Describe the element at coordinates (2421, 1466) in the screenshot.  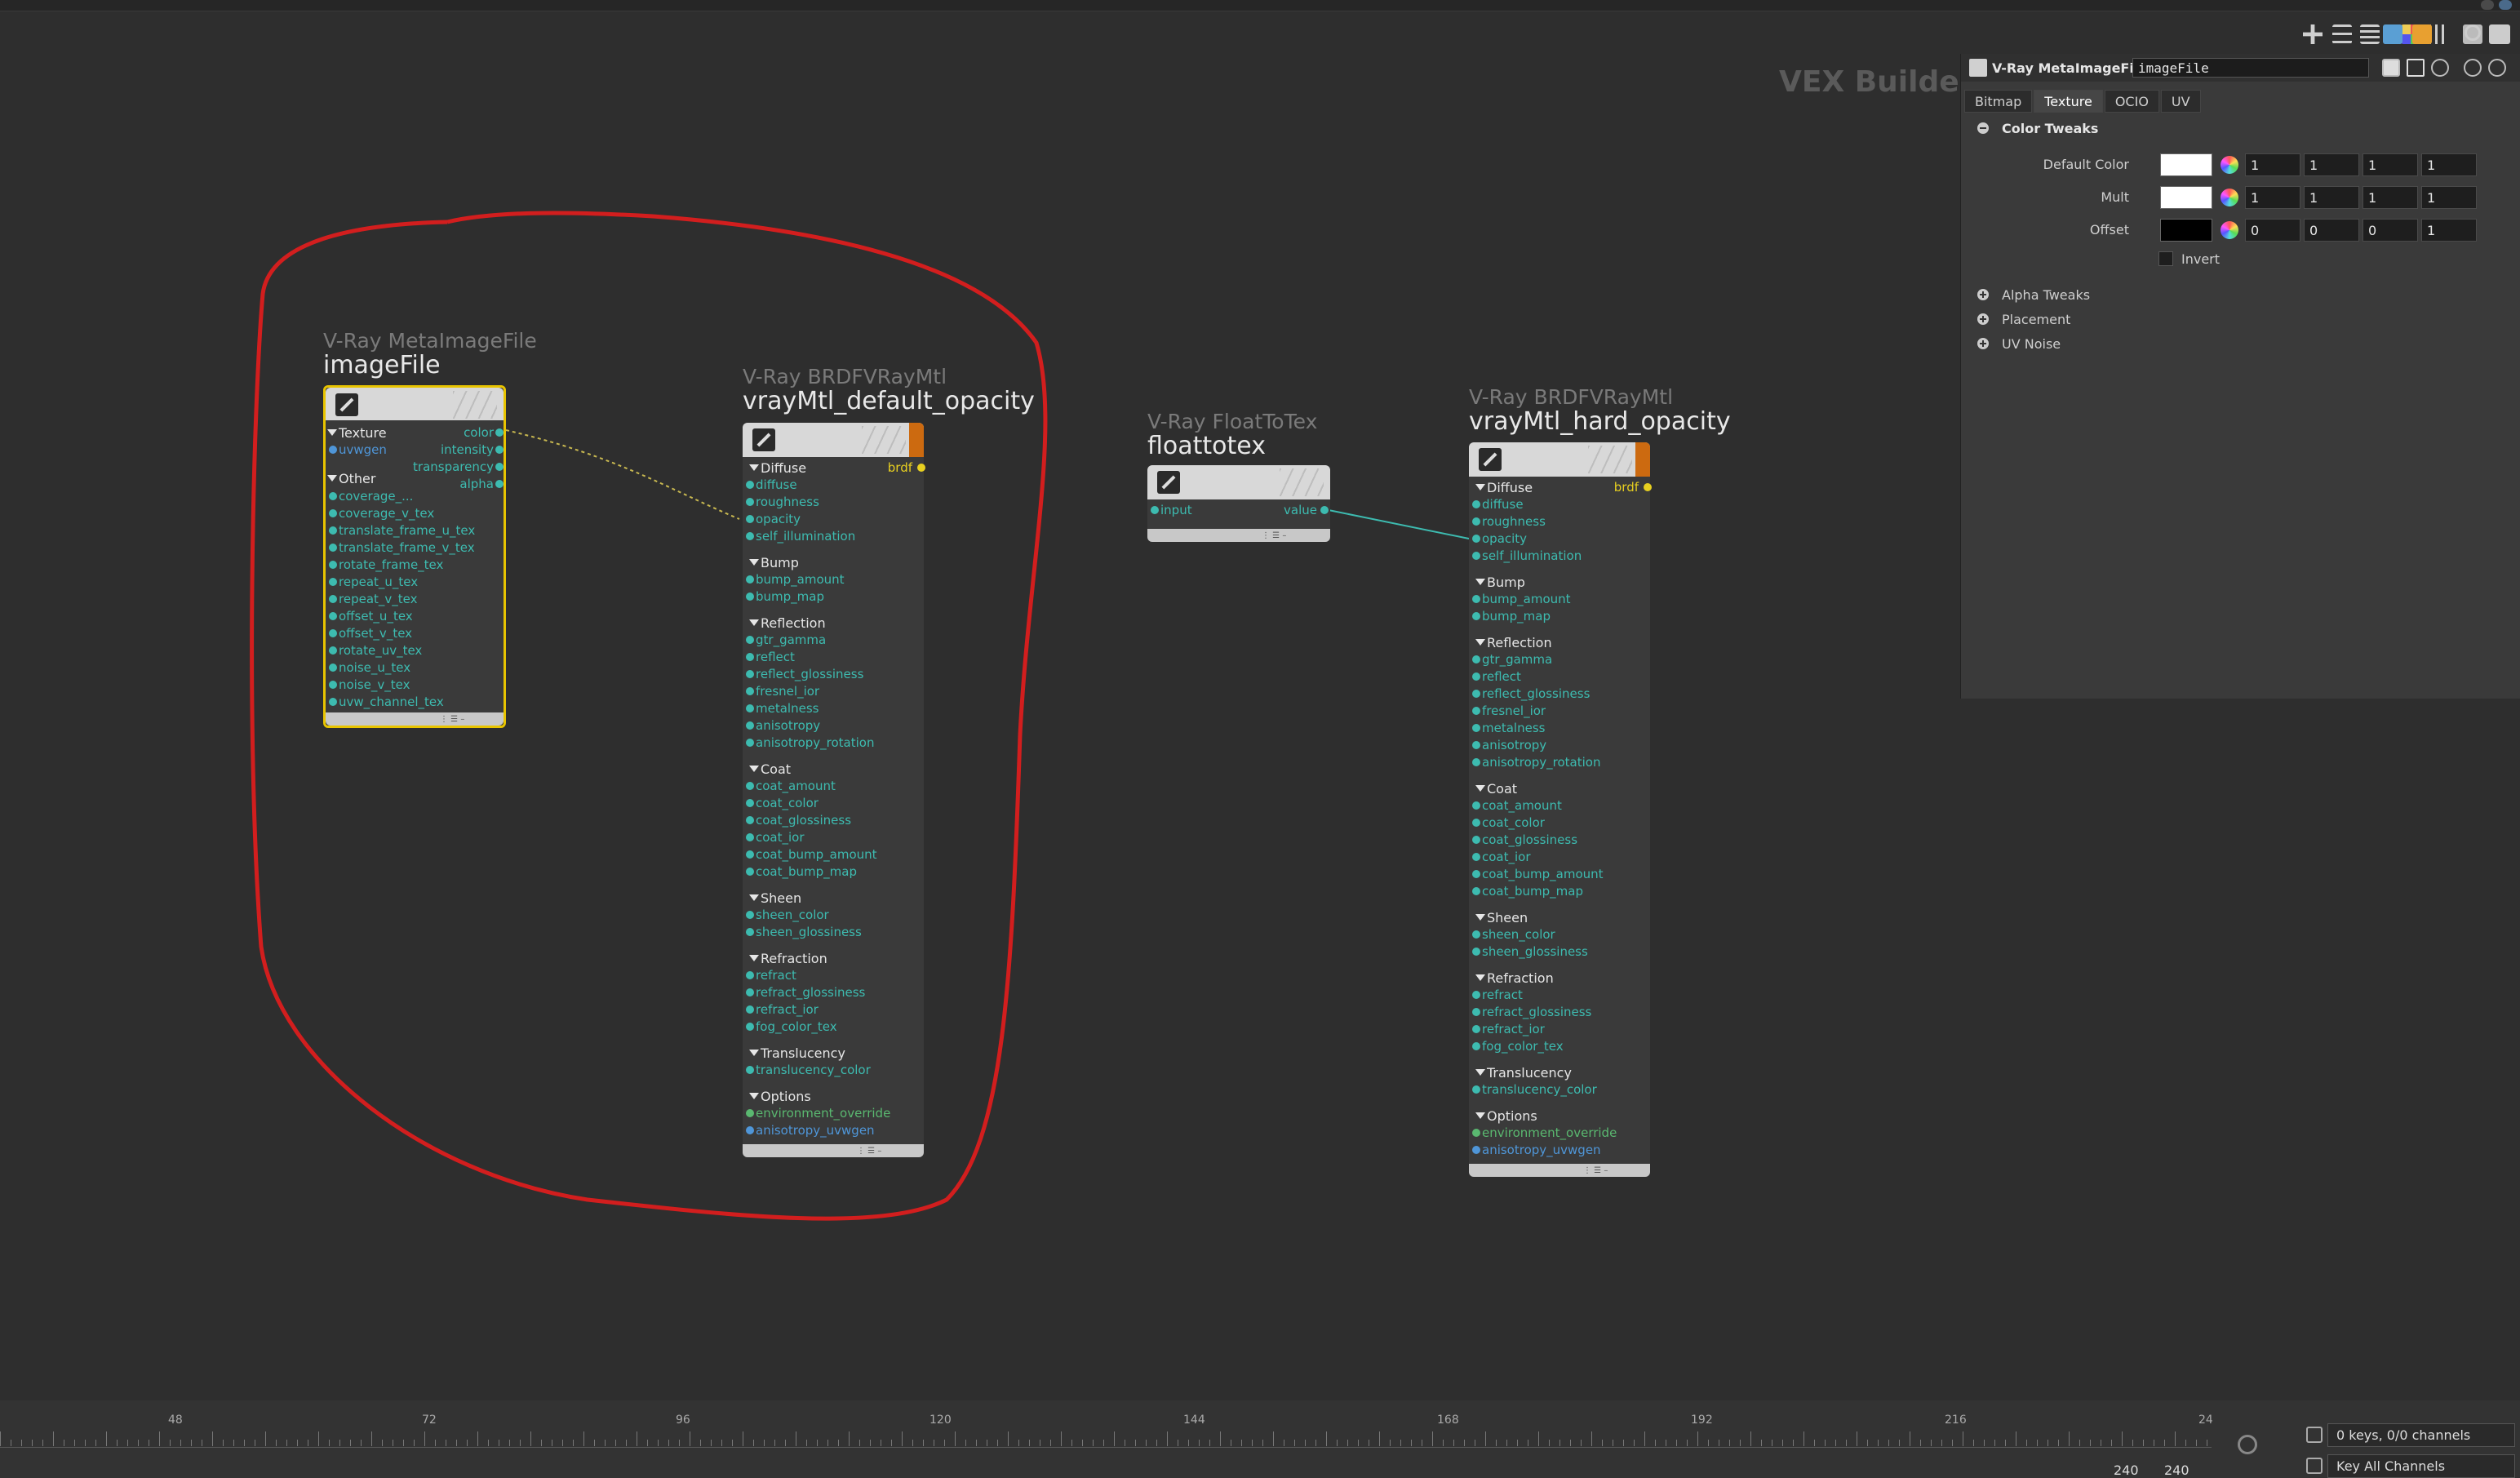
I see `key-all-channels-button: Key All Channels` at that location.